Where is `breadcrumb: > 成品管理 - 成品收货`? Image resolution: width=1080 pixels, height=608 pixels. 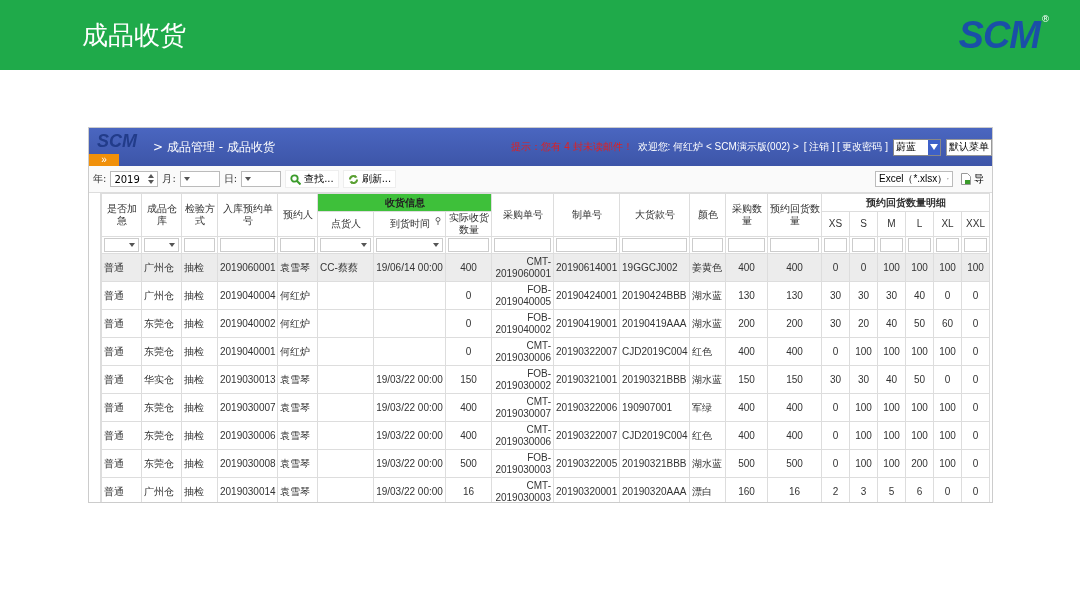
breadcrumb: > 成品管理 - 成品收货 is located at coordinates (214, 147).